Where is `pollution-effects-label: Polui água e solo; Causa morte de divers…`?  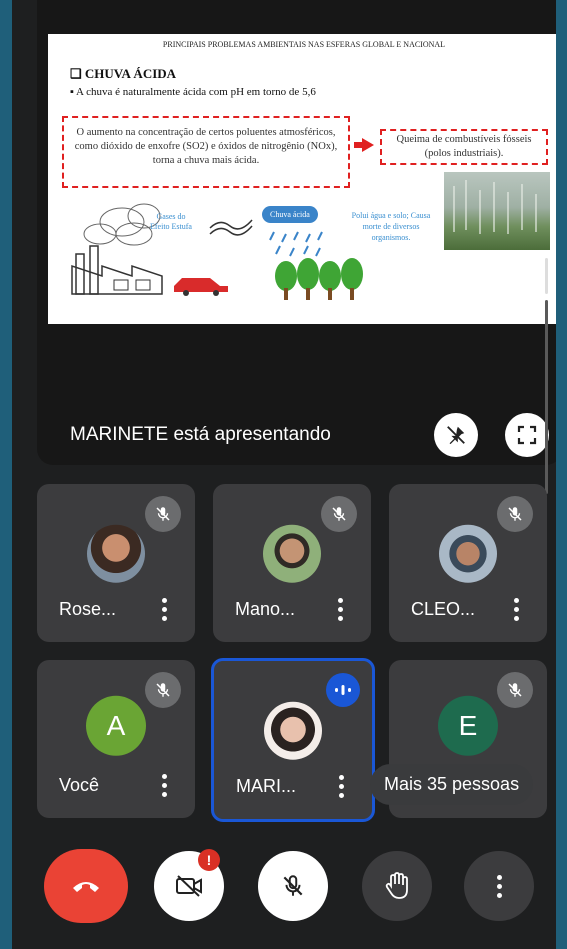
pollution-effects-label: Polui água e solo; Causa morte de divers… is located at coordinates (391, 227).